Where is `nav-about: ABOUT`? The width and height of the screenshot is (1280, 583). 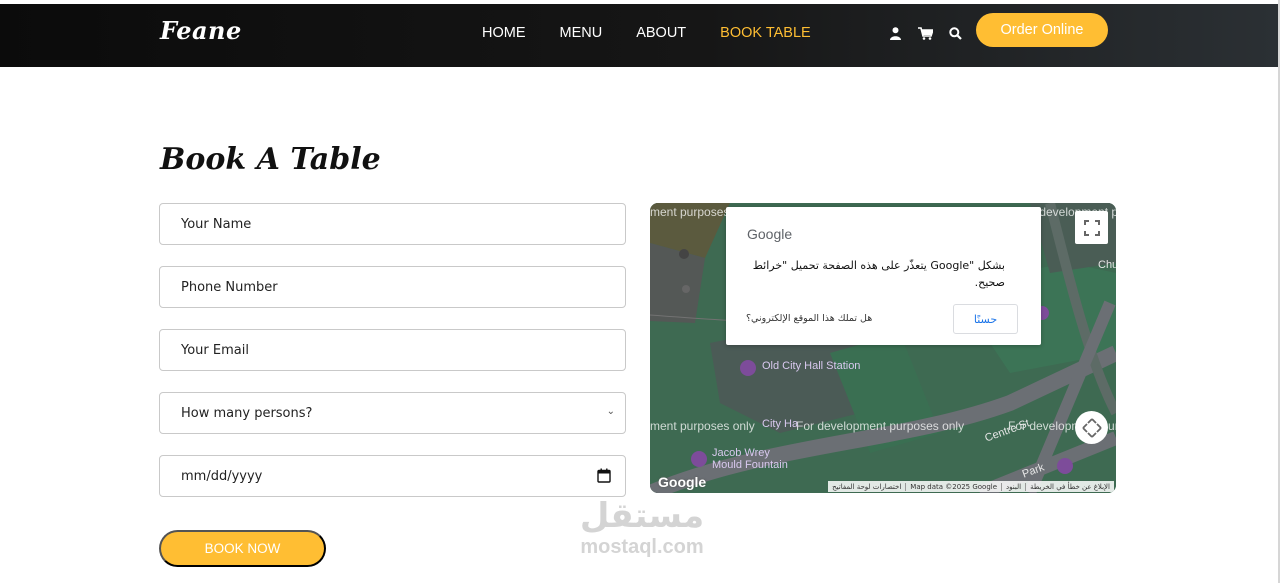 nav-about: ABOUT is located at coordinates (661, 33).